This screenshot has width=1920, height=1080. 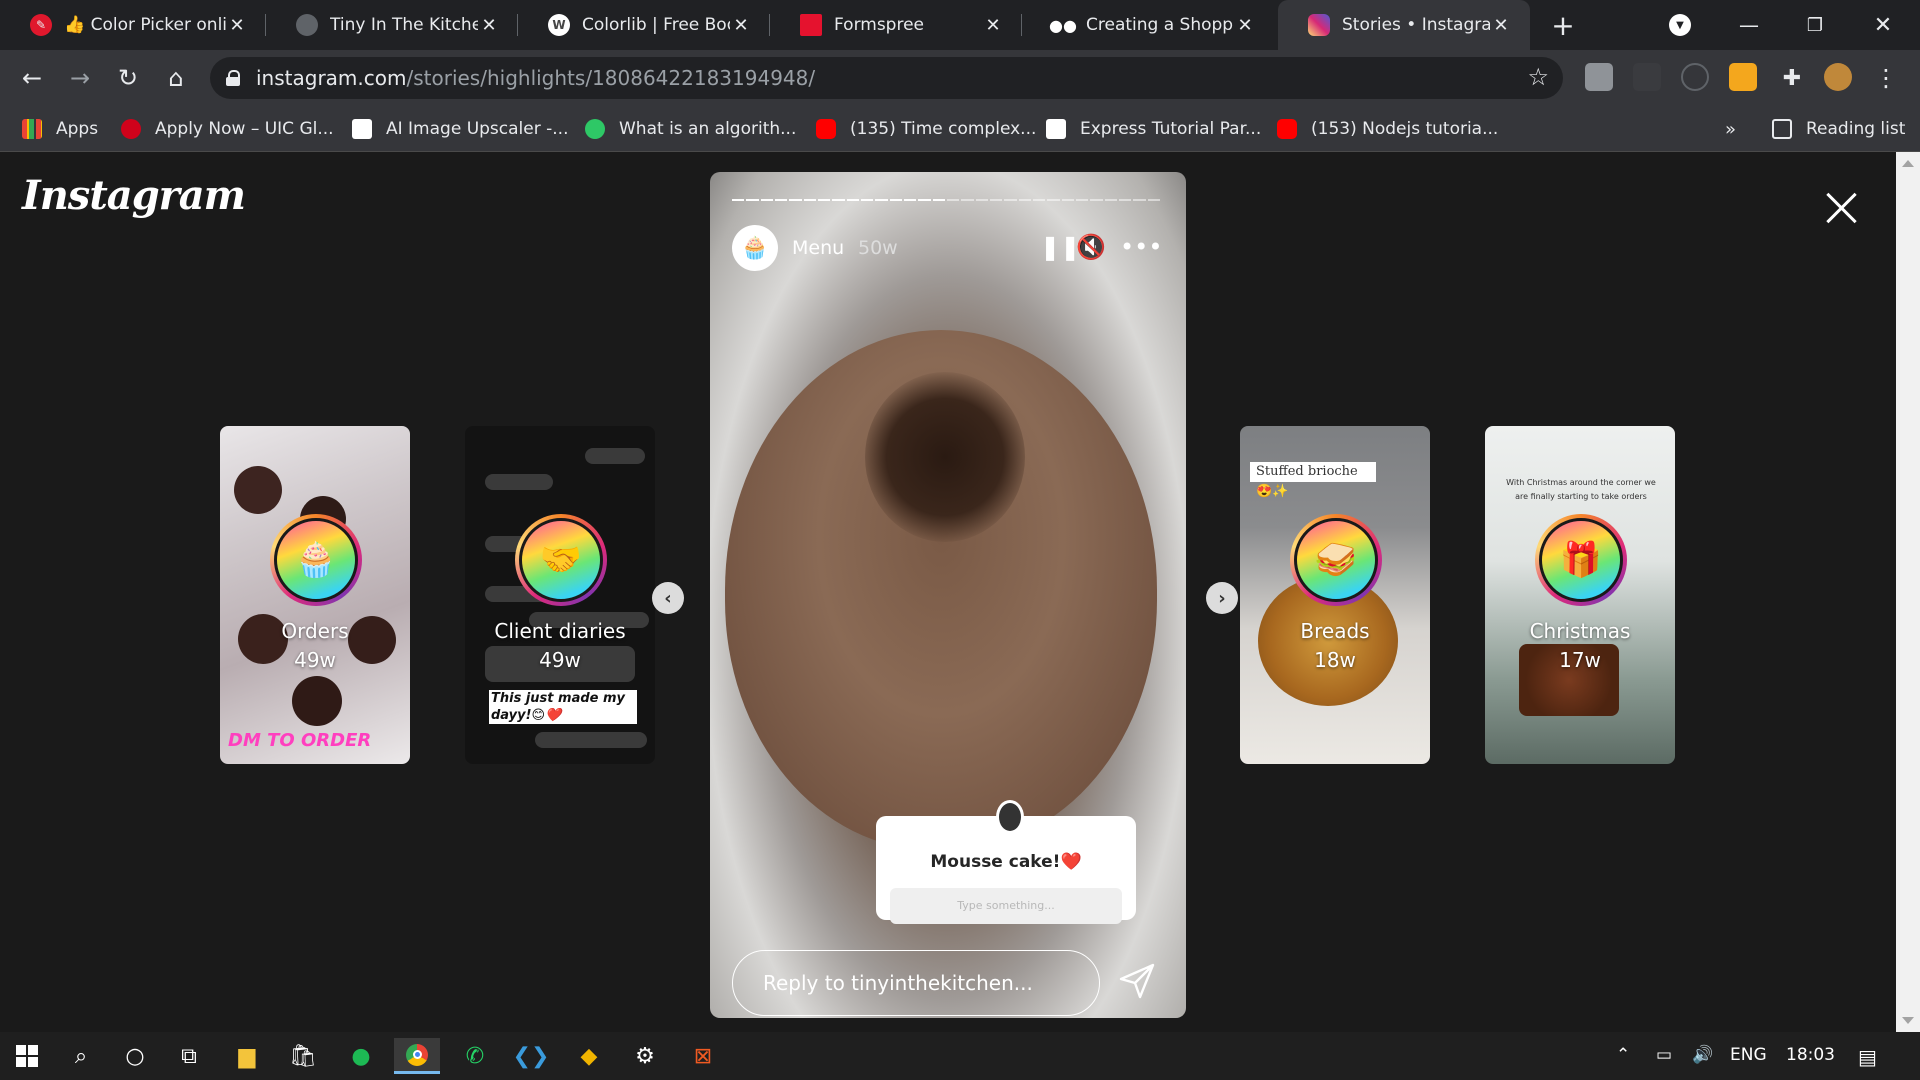 I want to click on back-button: ←, so click(x=32, y=78).